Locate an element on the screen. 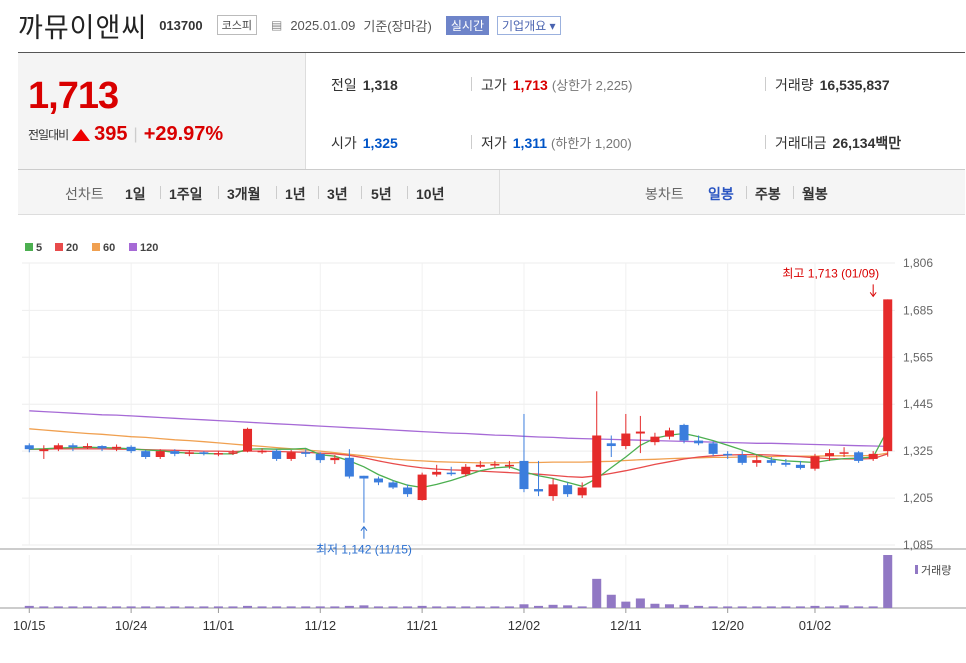  calendar-icon: ▤ is located at coordinates (276, 25).